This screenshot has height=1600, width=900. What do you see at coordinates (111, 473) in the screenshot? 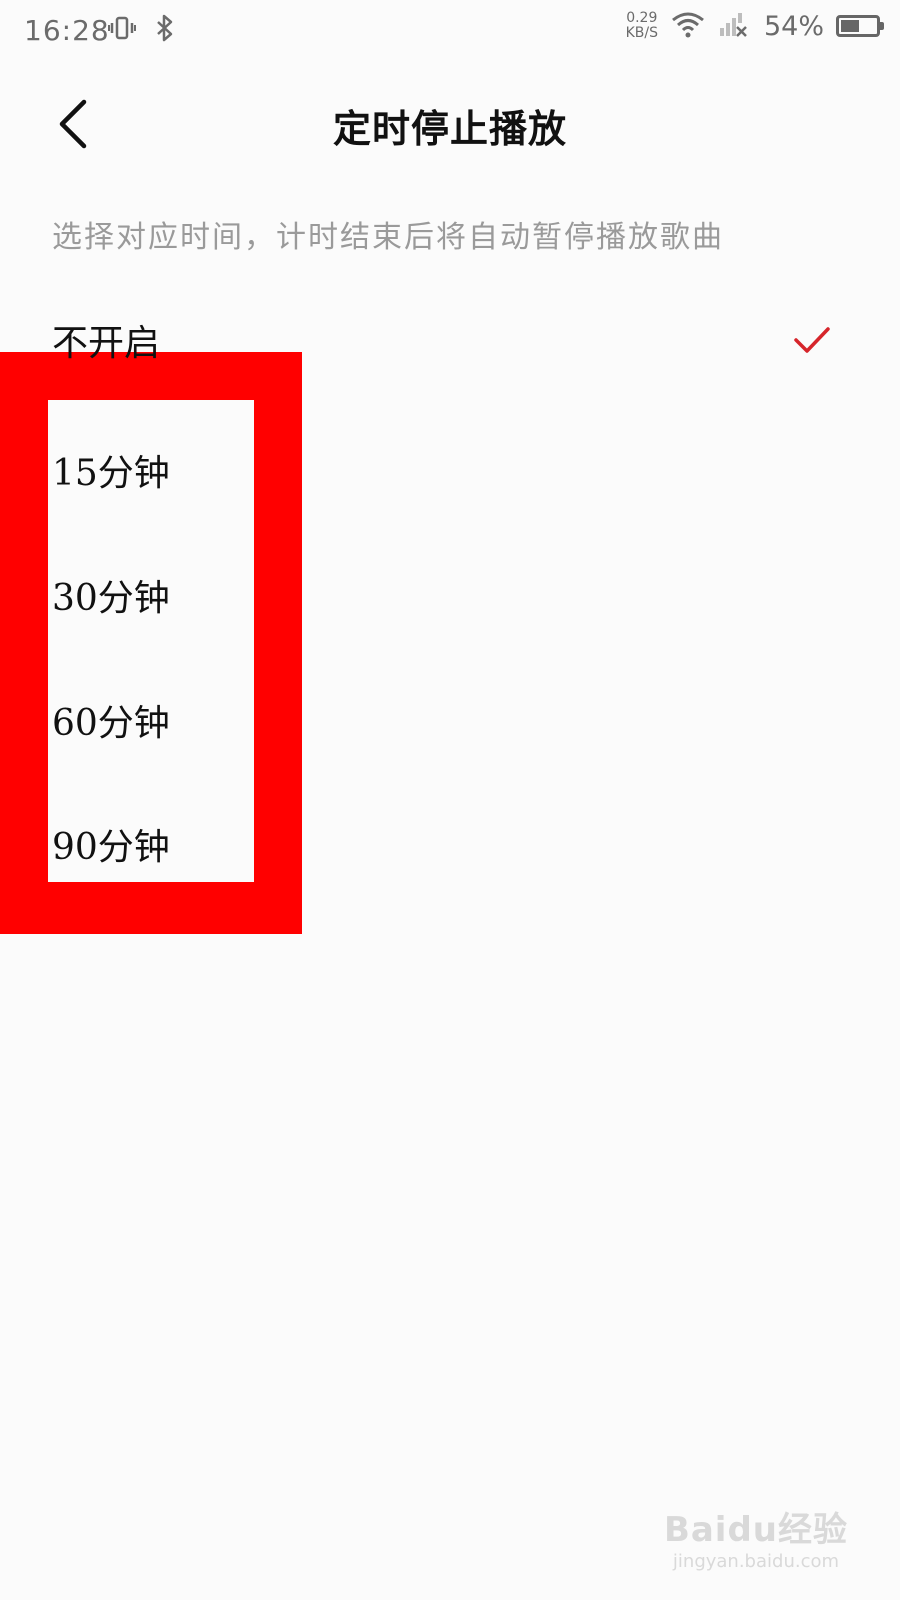
I see `option-label: 15分钟` at bounding box center [111, 473].